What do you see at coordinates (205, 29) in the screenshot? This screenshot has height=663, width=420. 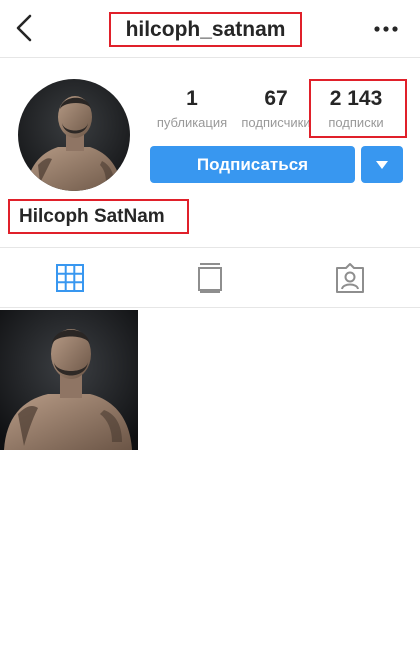 I see `profile-username: hilcoph_satnam` at bounding box center [205, 29].